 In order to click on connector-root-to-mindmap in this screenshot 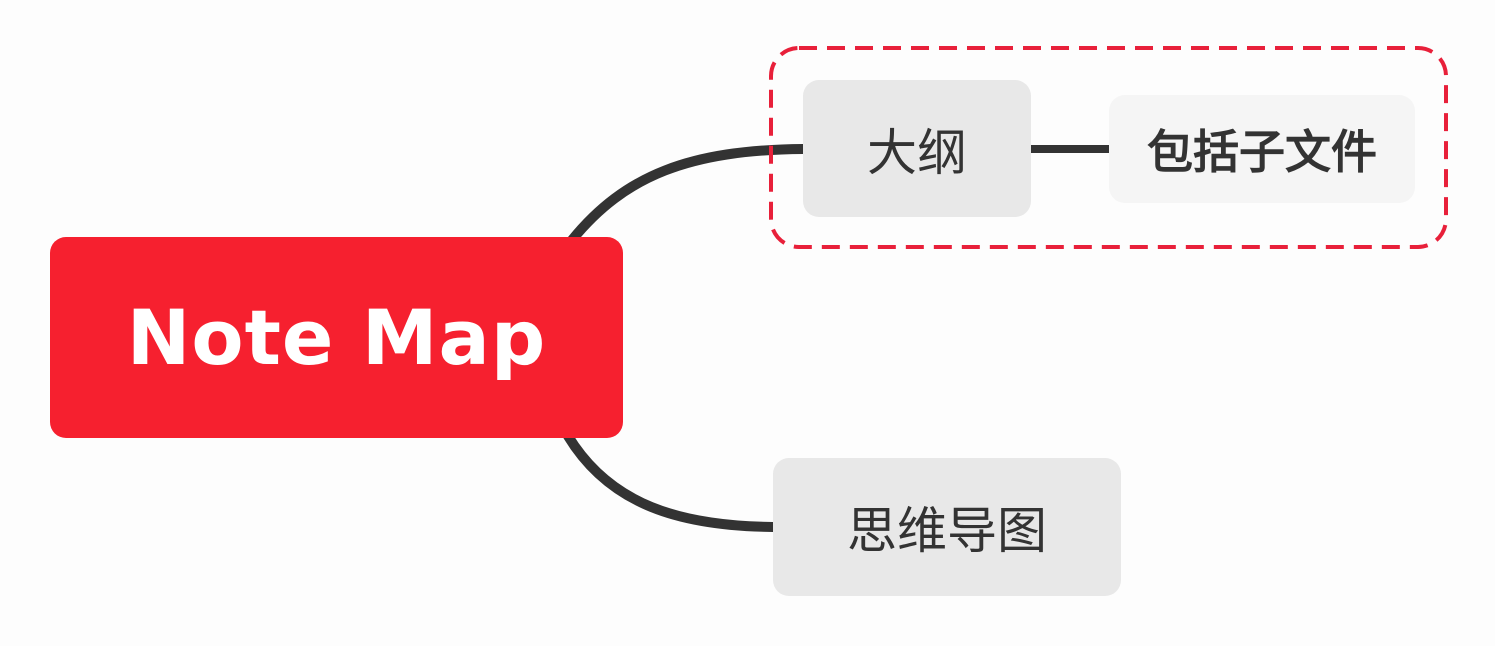, I will do `click(670, 481)`.